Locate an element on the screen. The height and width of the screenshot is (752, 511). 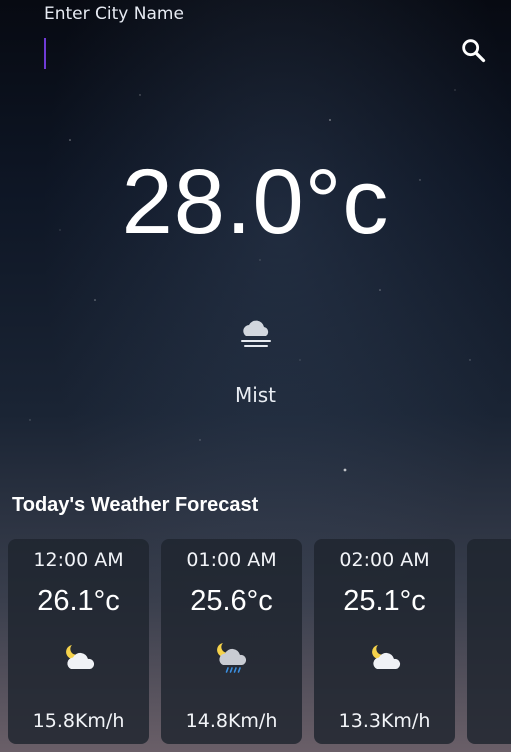
city-search-input is located at coordinates (230, 54).